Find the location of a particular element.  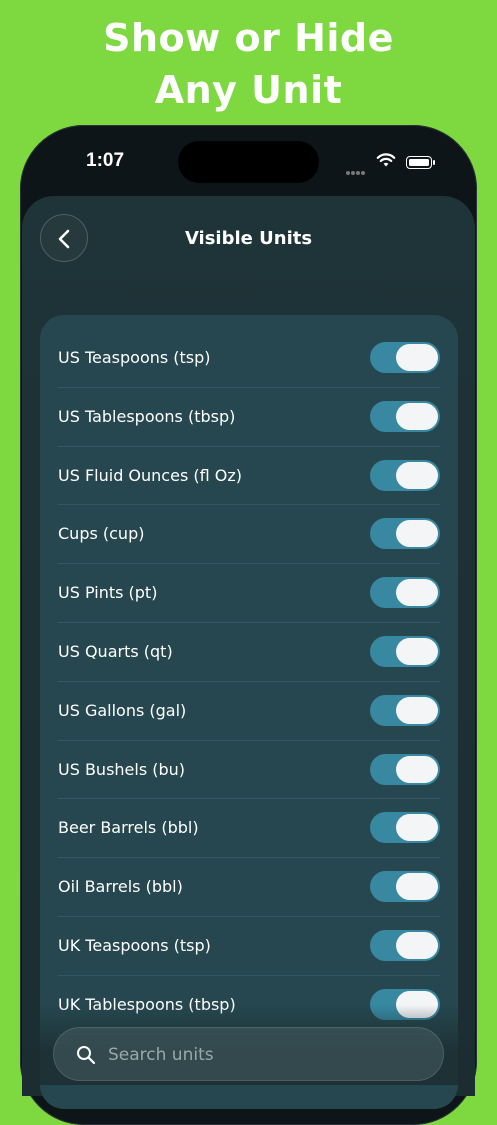

chevron-left-icon is located at coordinates (64, 239).